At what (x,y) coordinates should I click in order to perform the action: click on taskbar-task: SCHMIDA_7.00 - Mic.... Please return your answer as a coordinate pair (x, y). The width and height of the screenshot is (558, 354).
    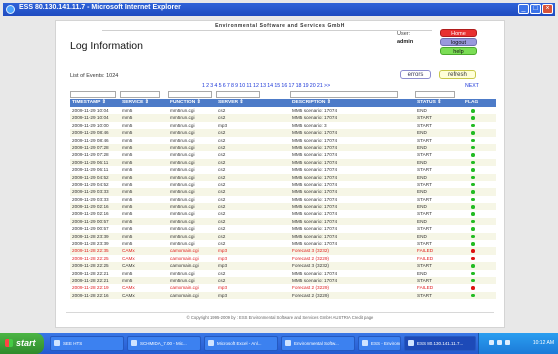
    Looking at the image, I should click on (164, 343).